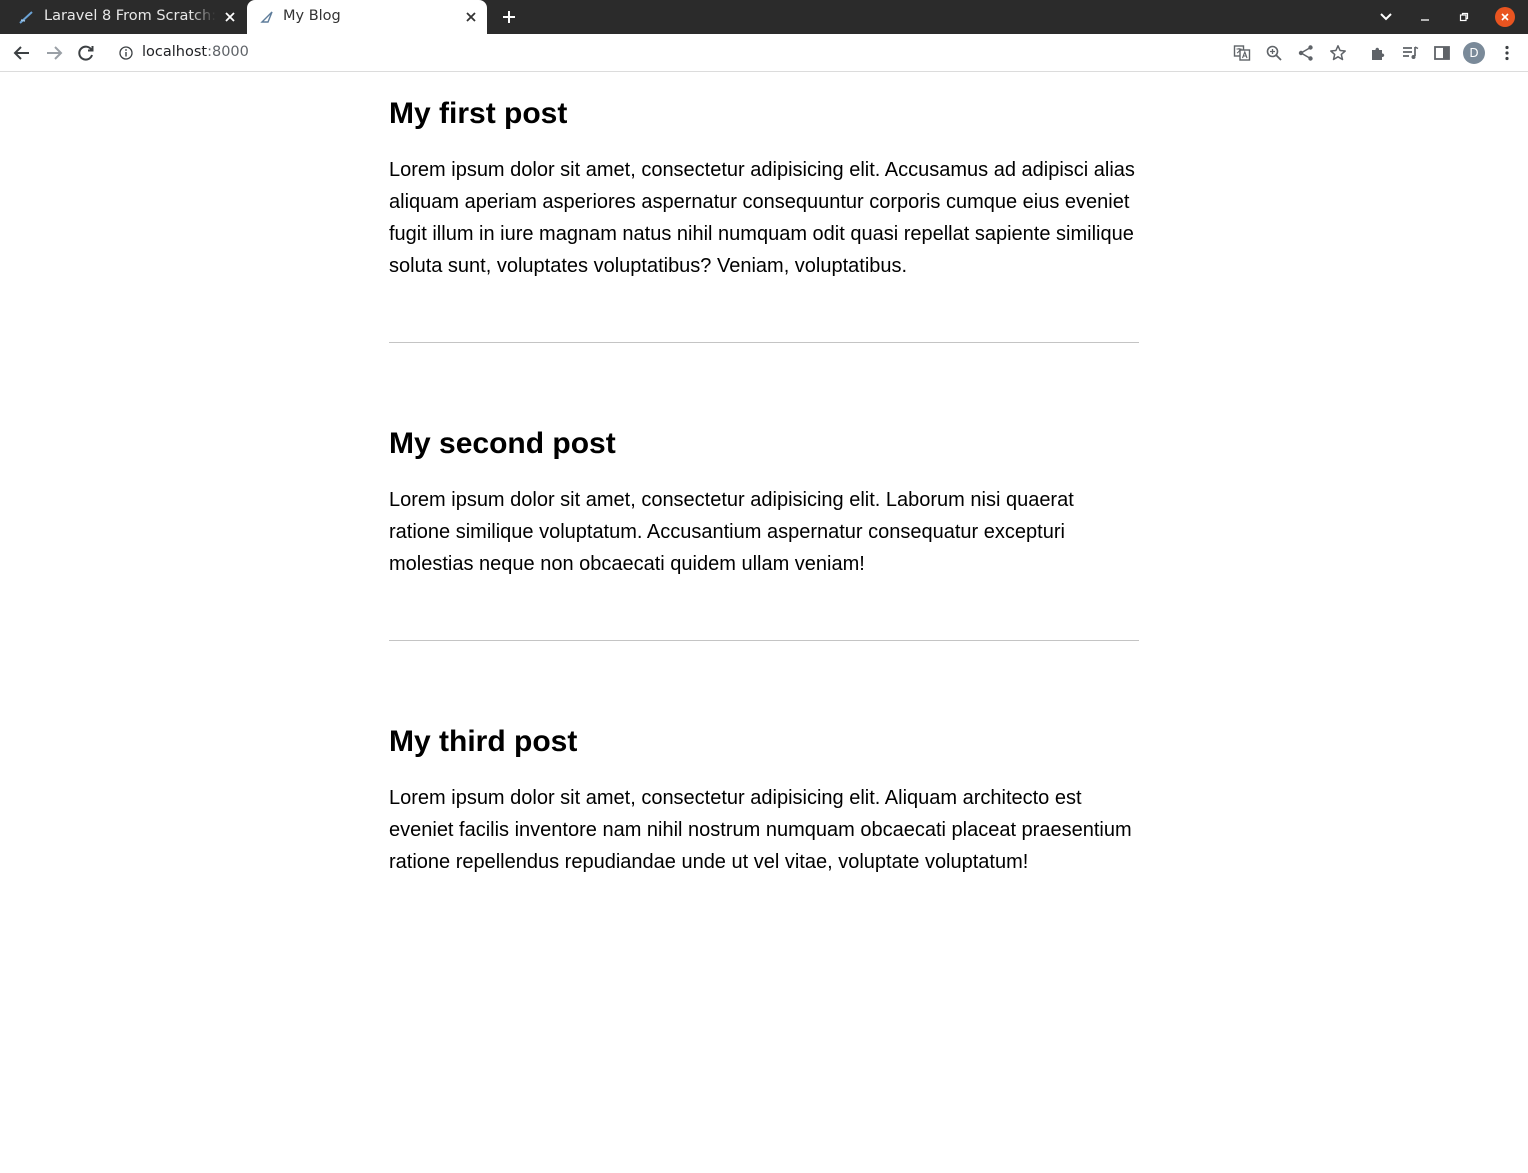  I want to click on back-button, so click(22, 53).